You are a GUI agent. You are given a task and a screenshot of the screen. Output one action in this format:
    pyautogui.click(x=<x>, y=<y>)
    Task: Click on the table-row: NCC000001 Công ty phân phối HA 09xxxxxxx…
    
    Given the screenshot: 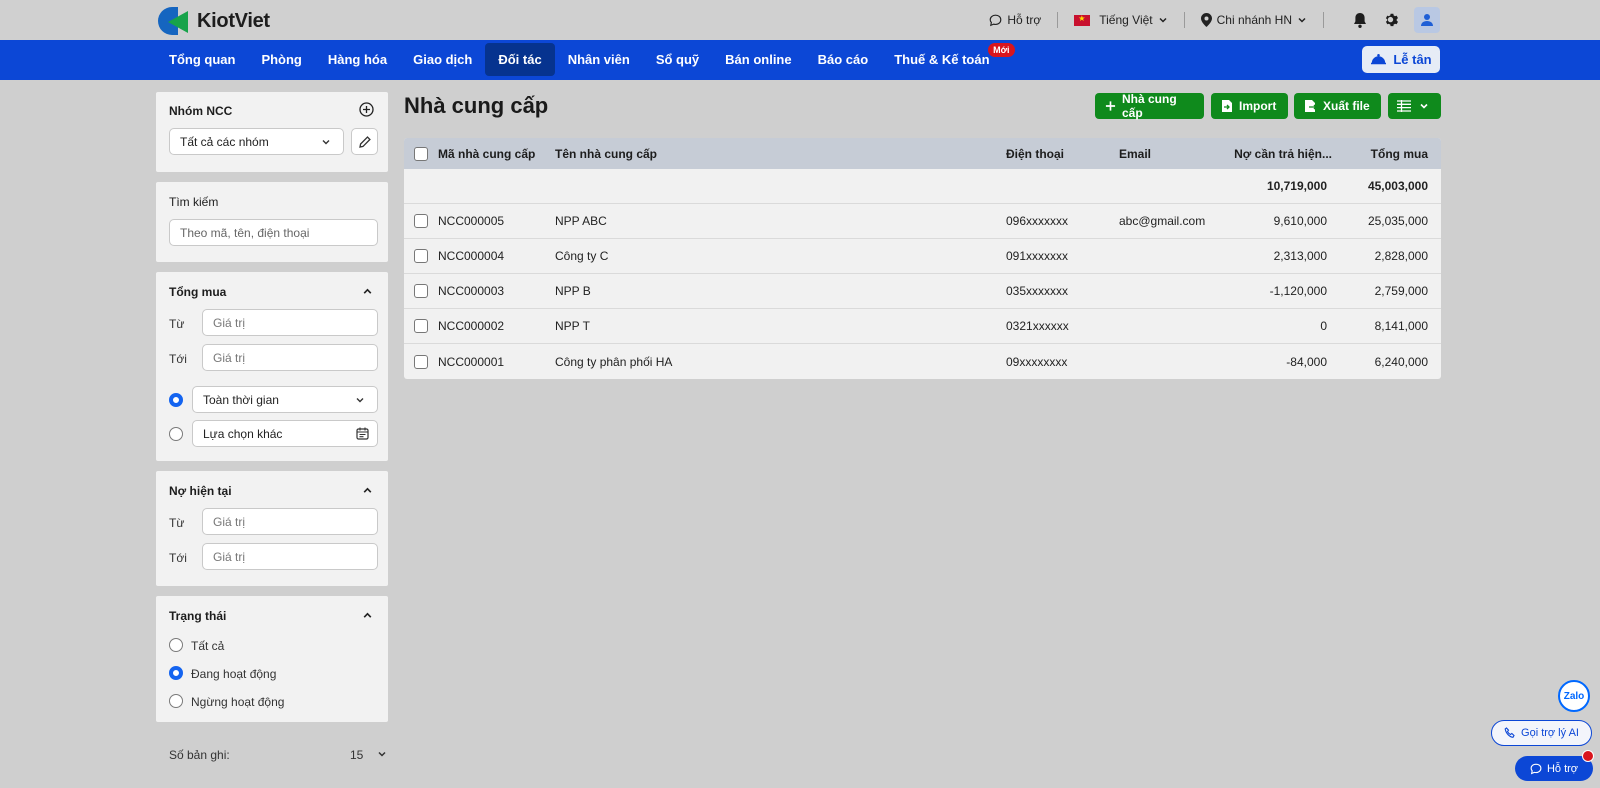 What is the action you would take?
    pyautogui.click(x=922, y=361)
    